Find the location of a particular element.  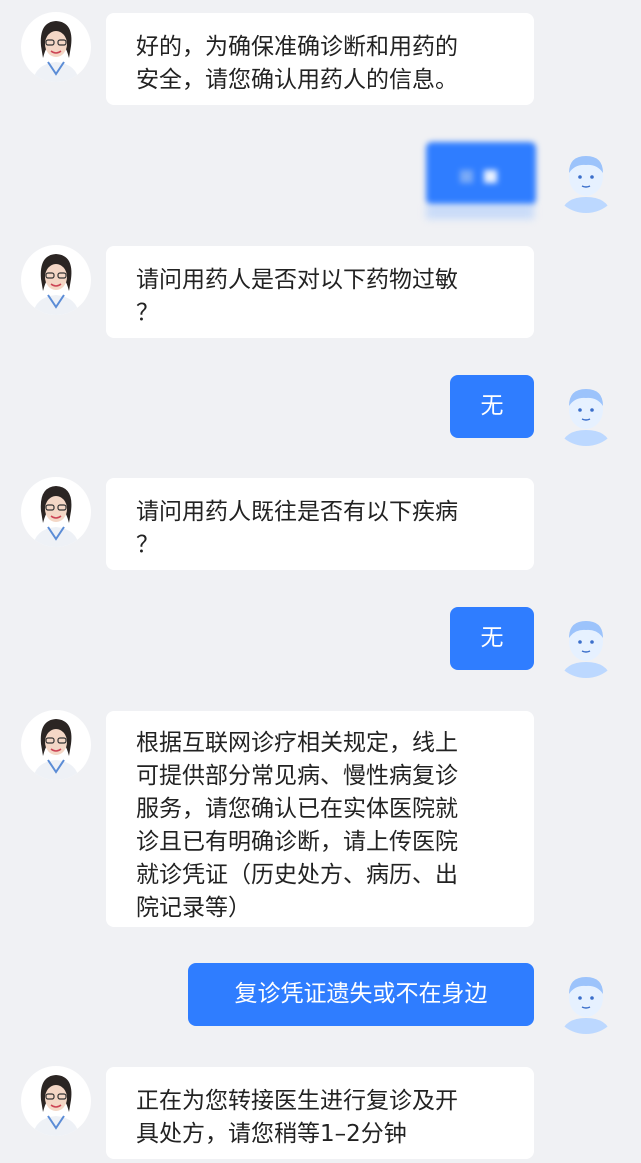

doctor-message-bubble: 请问用药人既往是否有以下疾病 ？ is located at coordinates (320, 524).